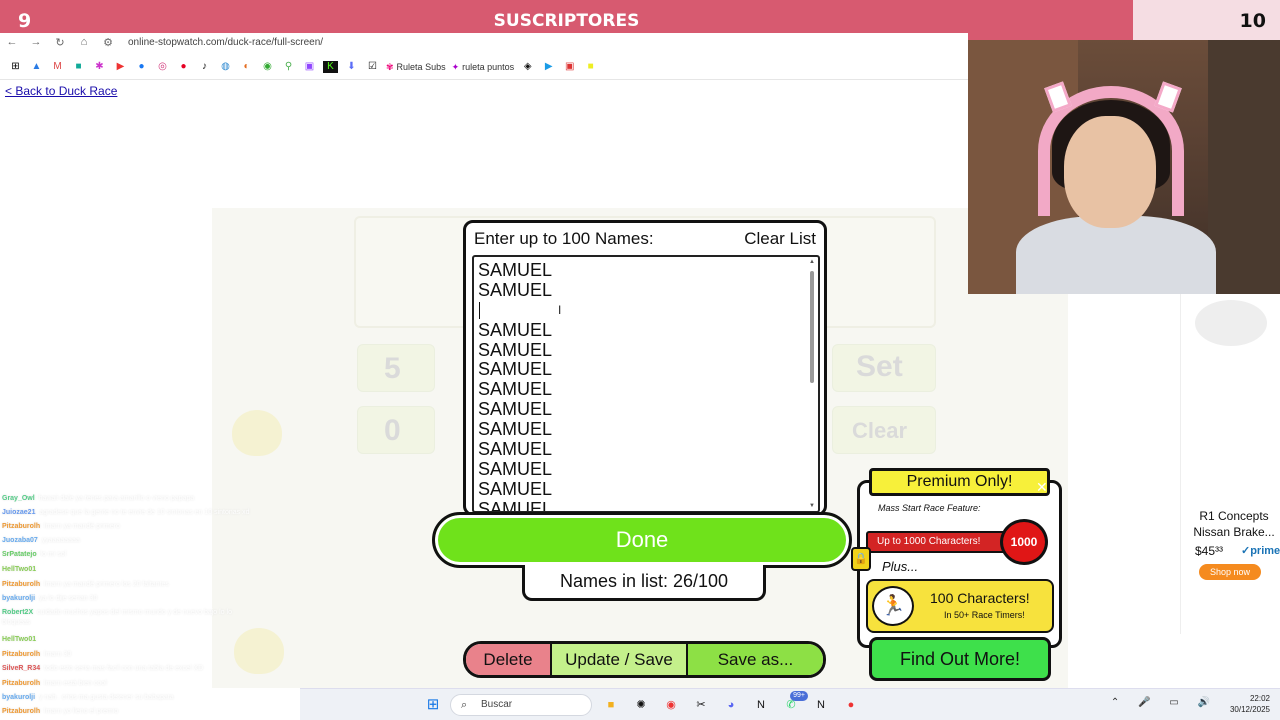 This screenshot has width=1280, height=720. I want to click on shop-now-button: Shop now, so click(1230, 572).